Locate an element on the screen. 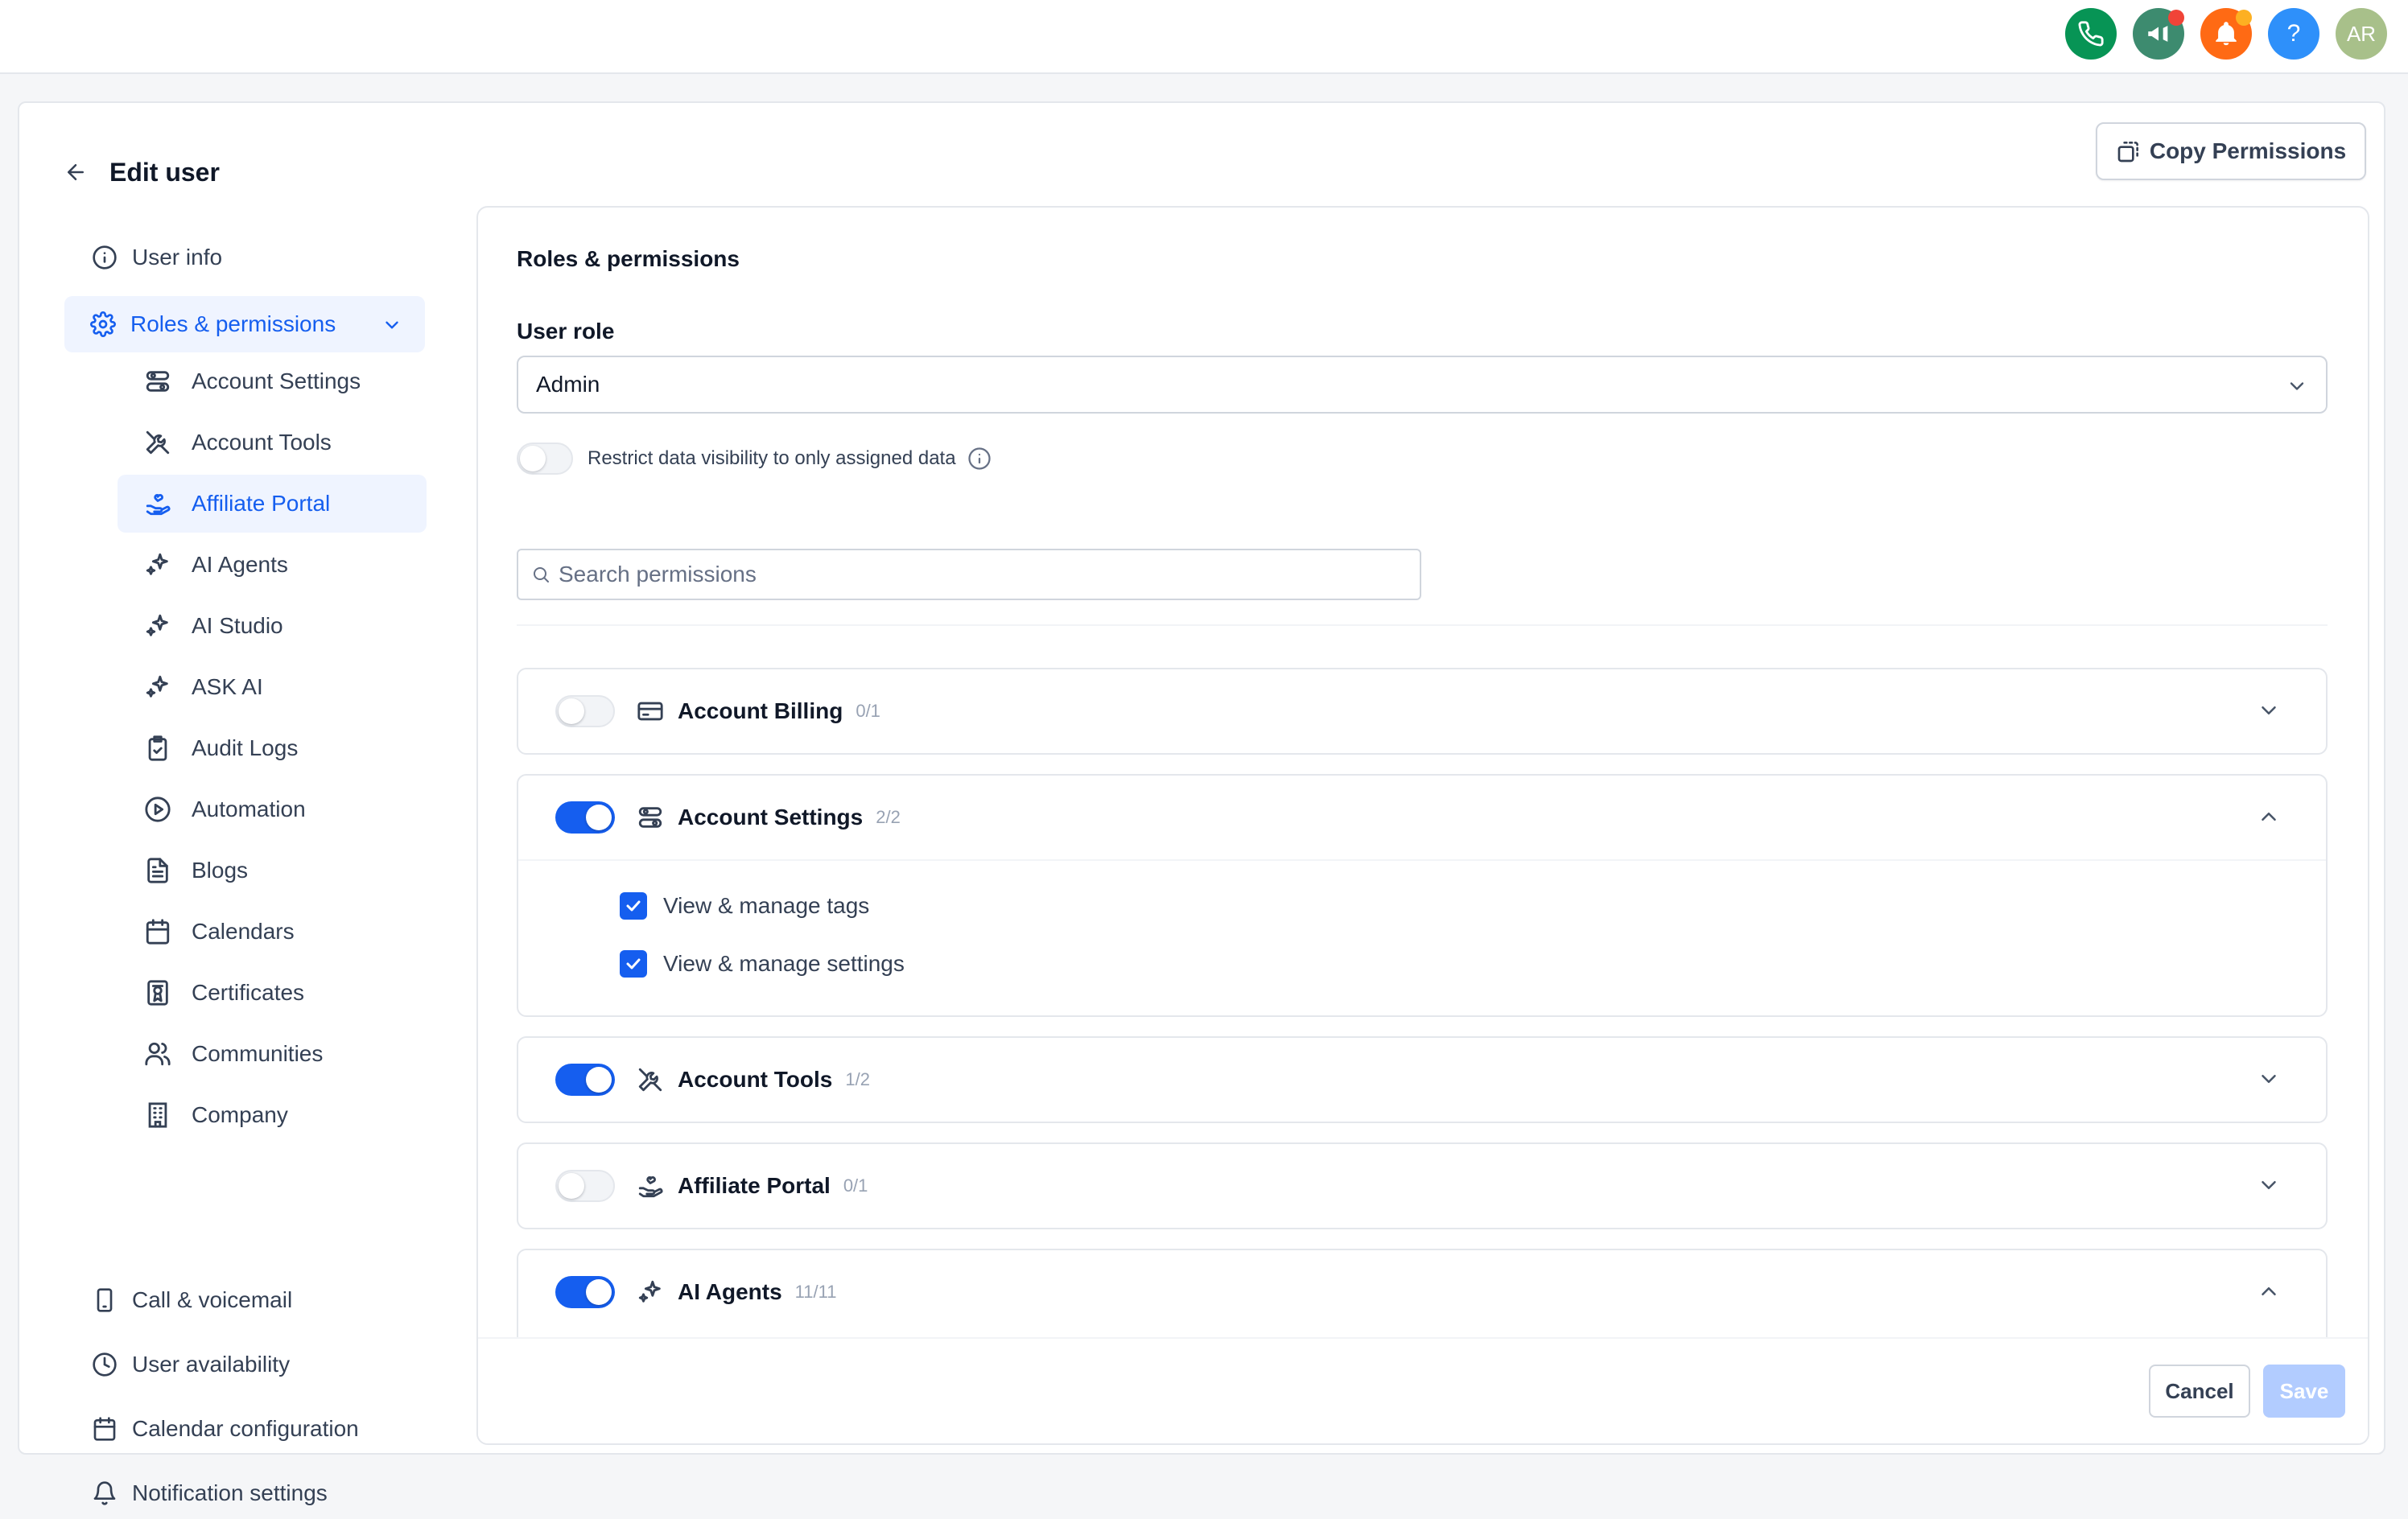 The image size is (2408, 1519). permission-item: View & manage tags is located at coordinates (1422, 906).